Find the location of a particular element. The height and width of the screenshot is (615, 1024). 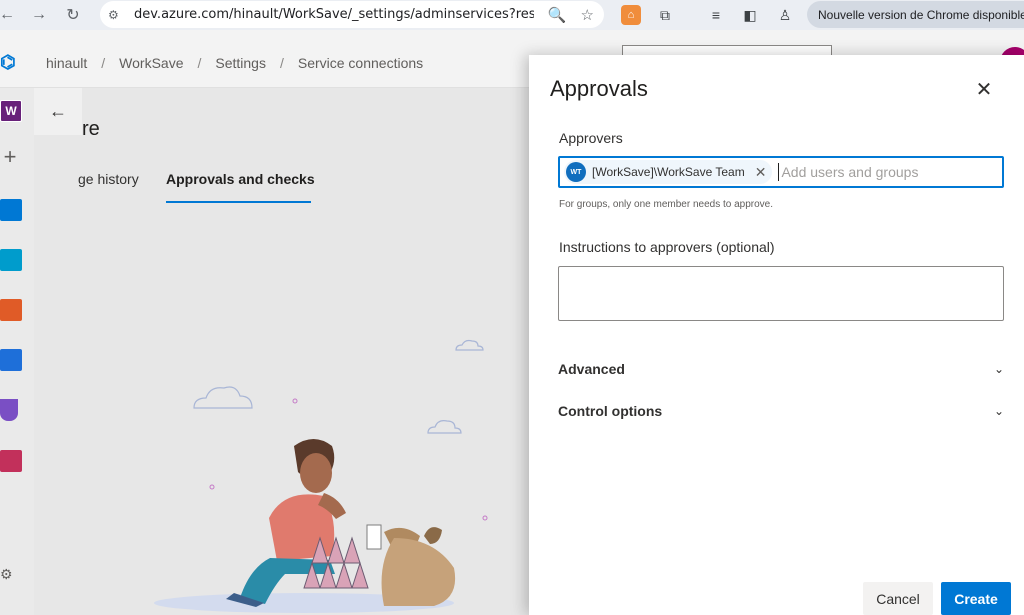

profile-avatar-icon: ♙ is located at coordinates (785, 15).